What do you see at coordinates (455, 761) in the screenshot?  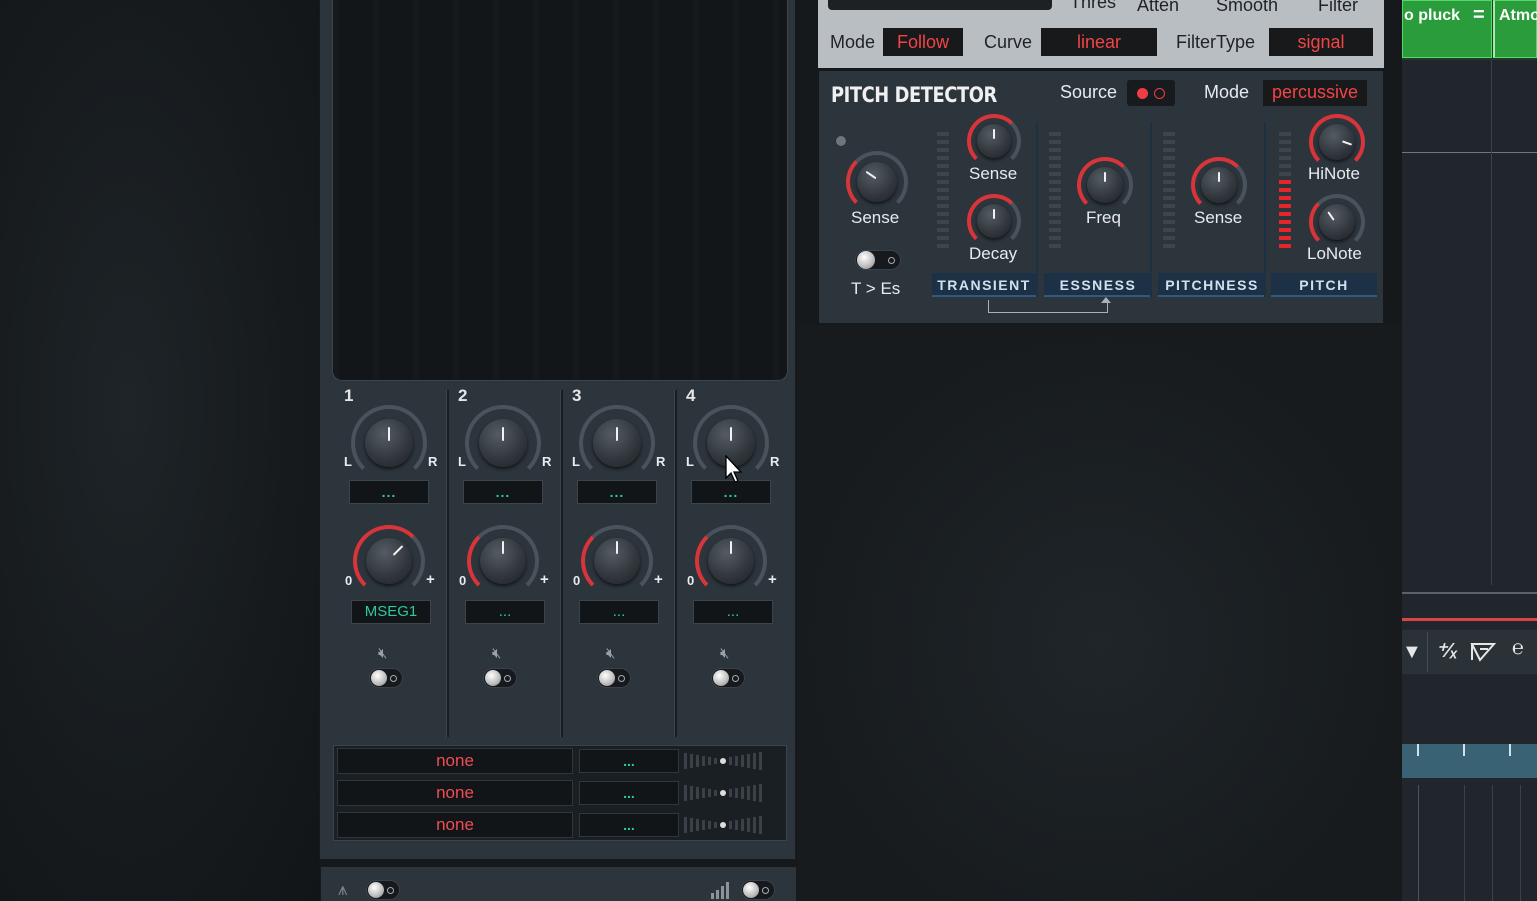 I see `mod-target-1: none` at bounding box center [455, 761].